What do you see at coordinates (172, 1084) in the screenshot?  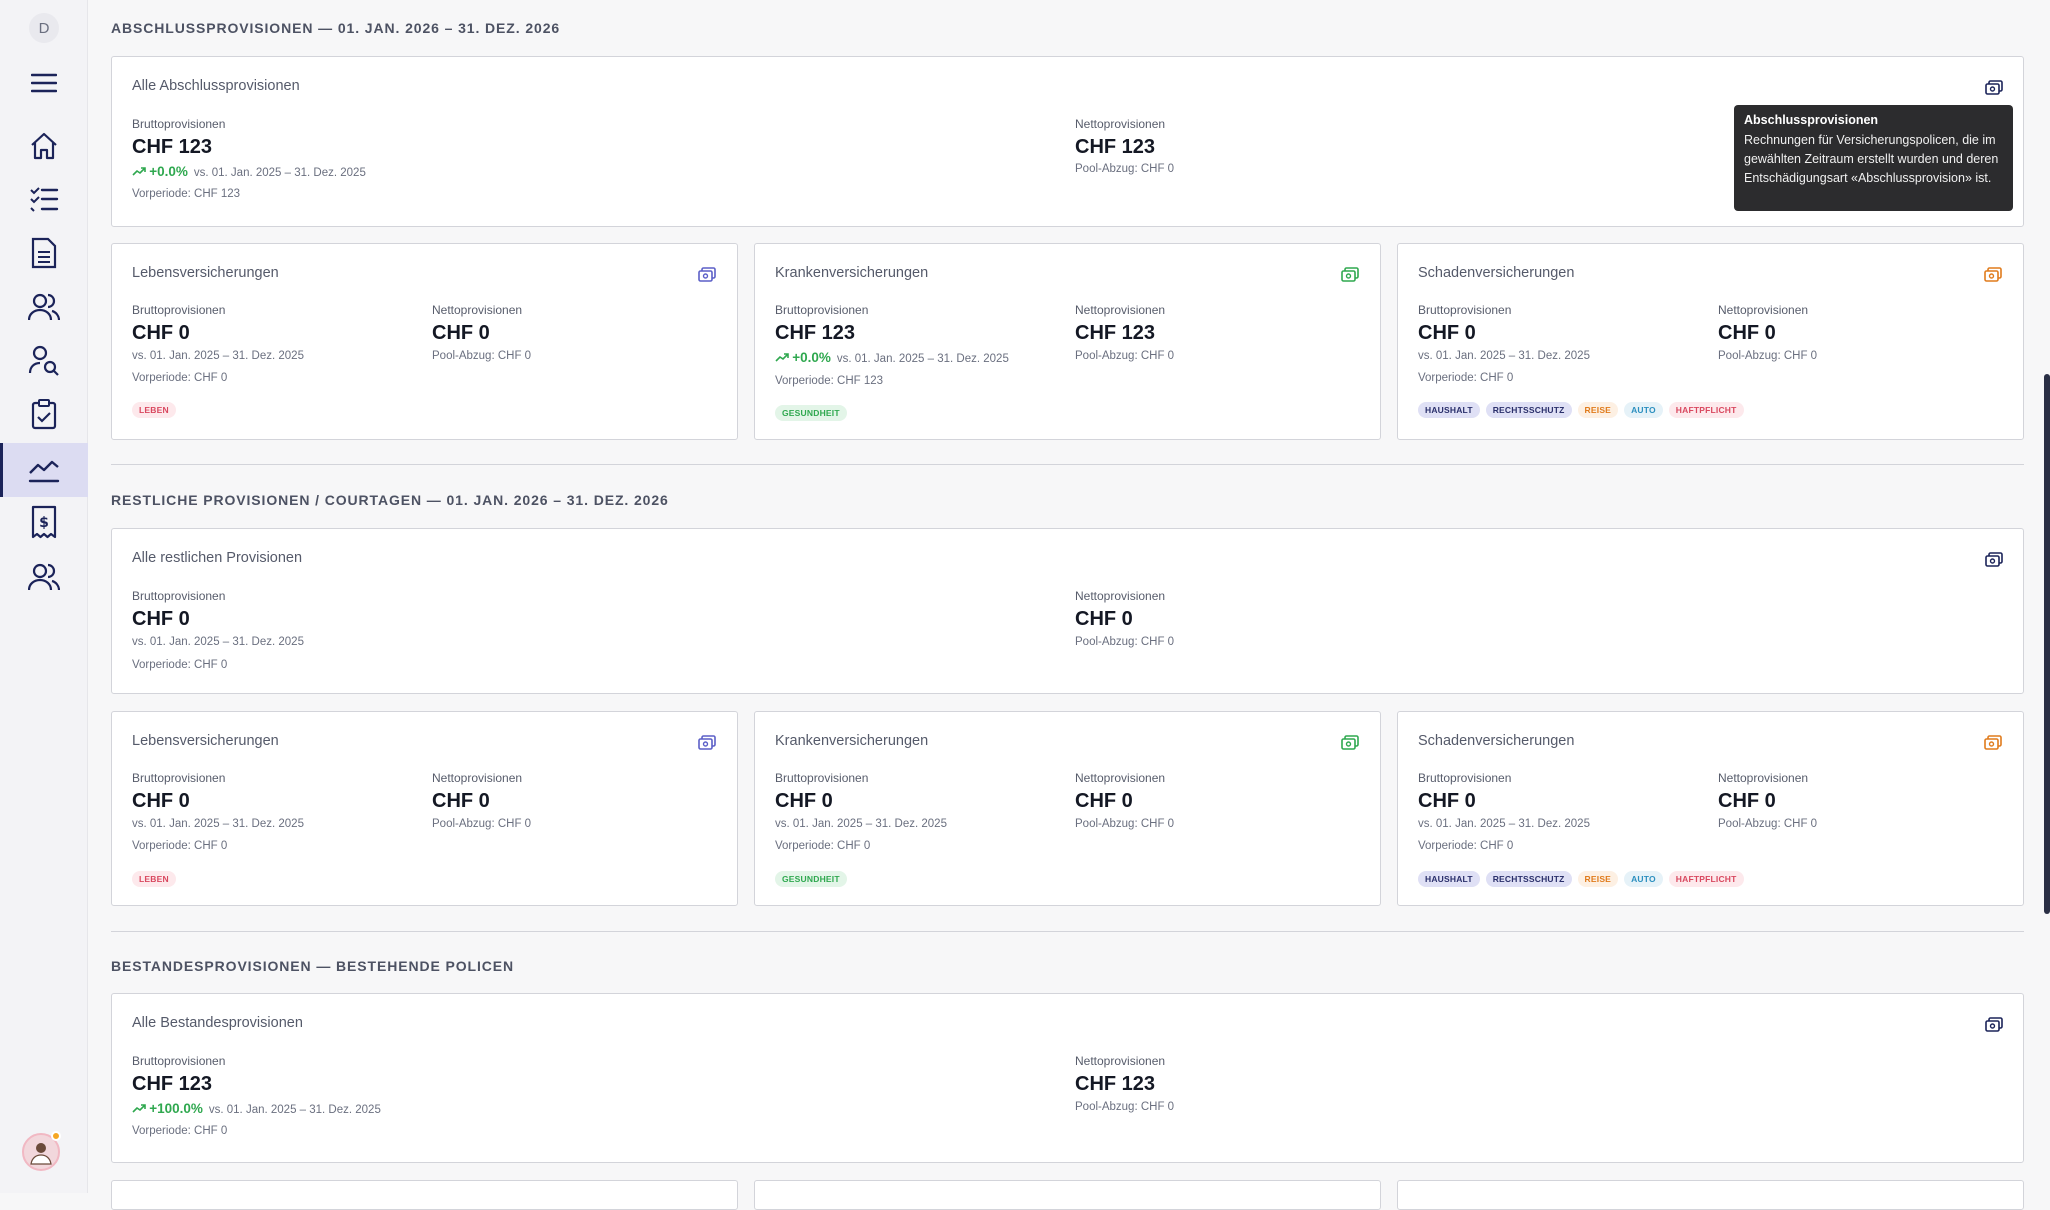 I see `brutto-value: CHF 123` at bounding box center [172, 1084].